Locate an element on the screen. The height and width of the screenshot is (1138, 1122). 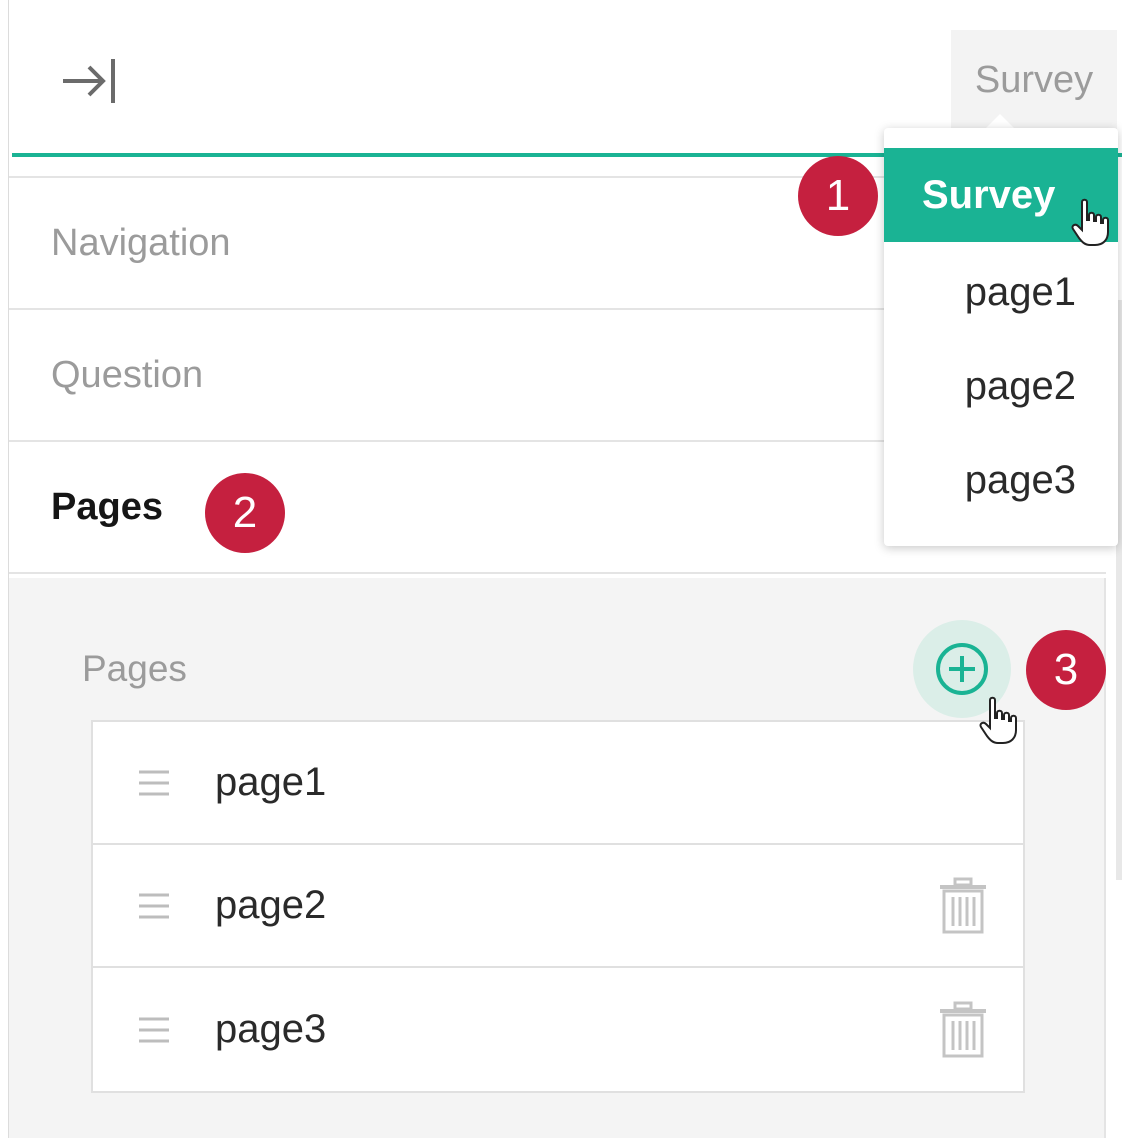
step-badge-number: 2 is located at coordinates (245, 512).